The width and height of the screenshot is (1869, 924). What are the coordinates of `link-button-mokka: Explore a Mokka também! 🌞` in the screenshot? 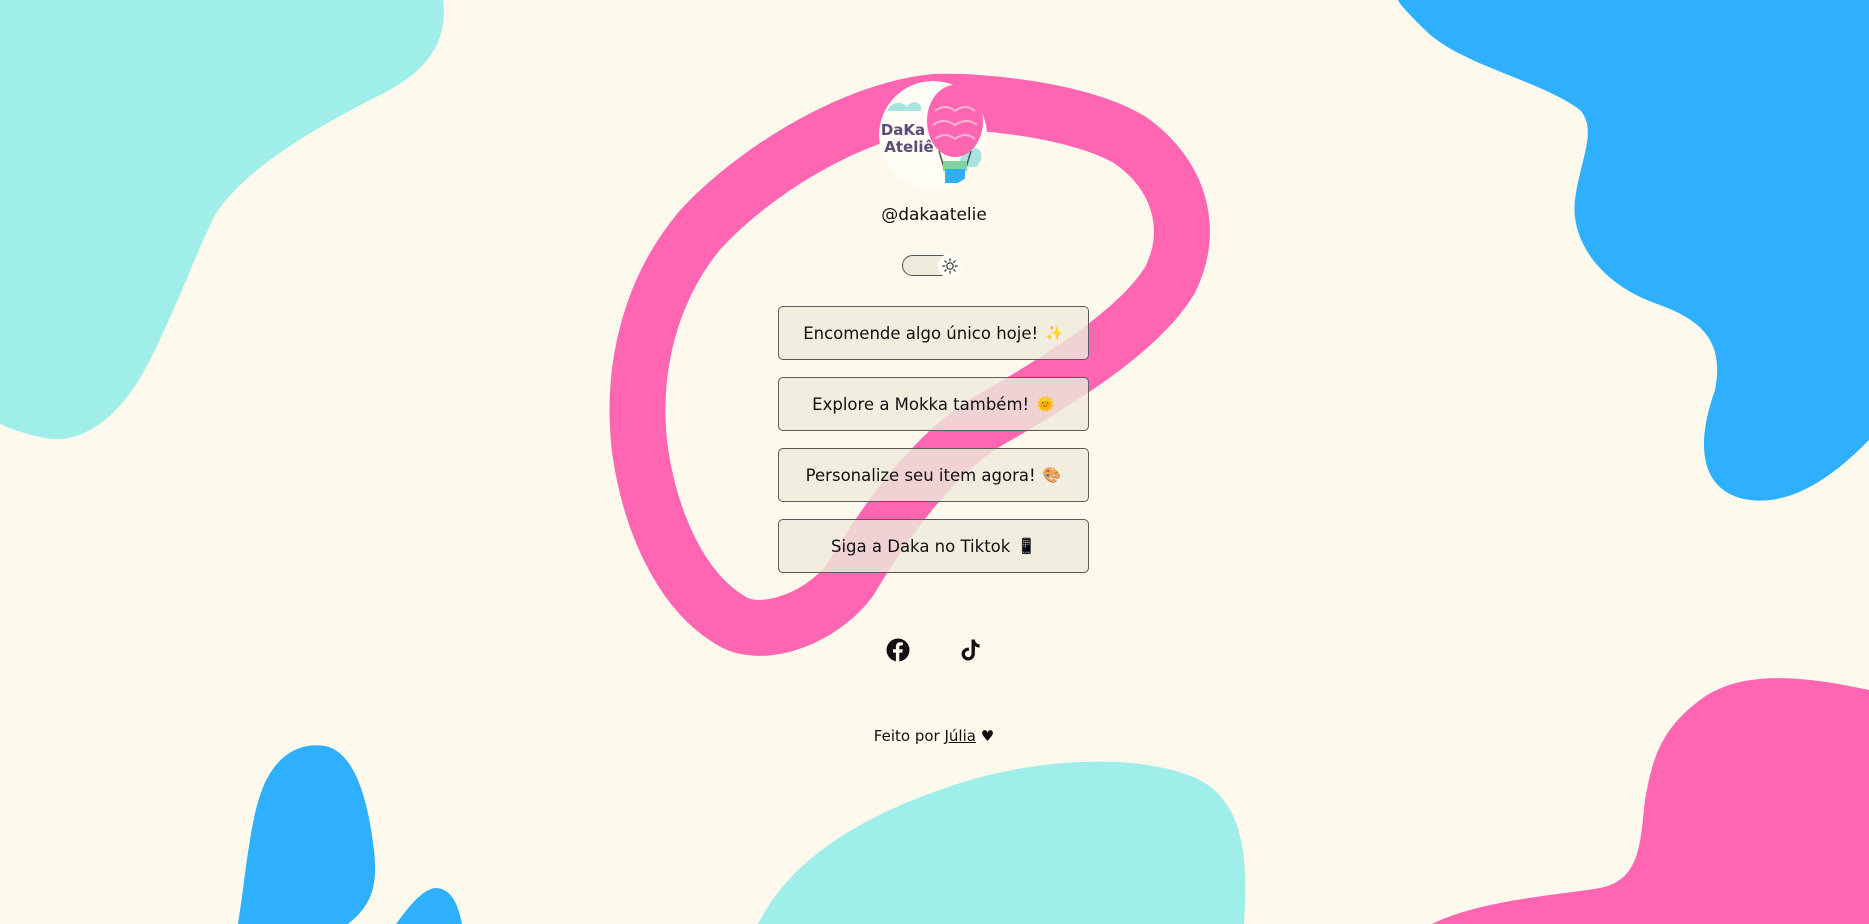 It's located at (933, 404).